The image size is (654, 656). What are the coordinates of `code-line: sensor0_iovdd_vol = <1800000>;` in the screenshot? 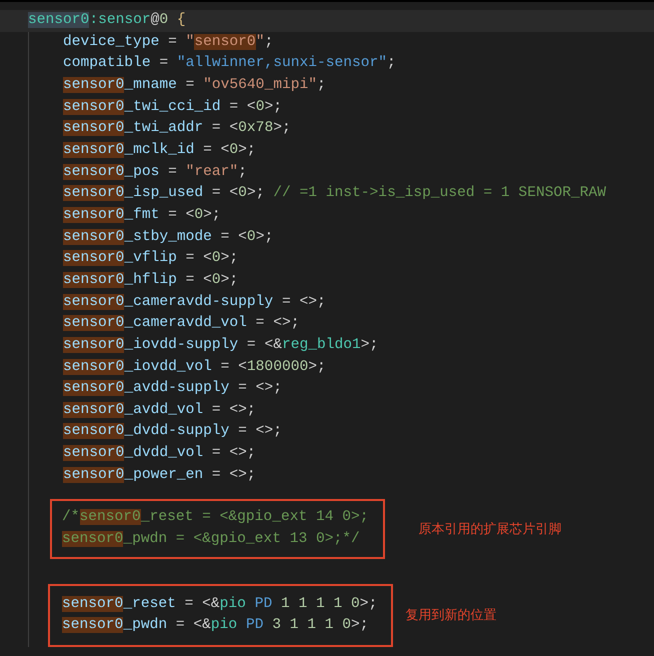 It's located at (195, 367).